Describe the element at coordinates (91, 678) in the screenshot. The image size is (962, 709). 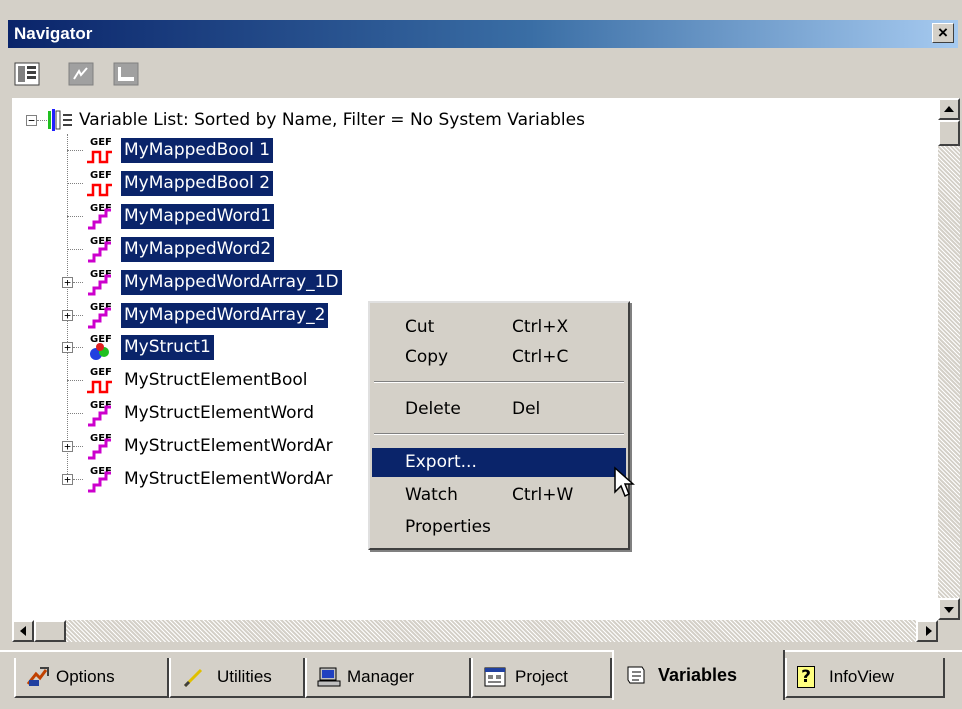
I see `tab-options: Options` at that location.